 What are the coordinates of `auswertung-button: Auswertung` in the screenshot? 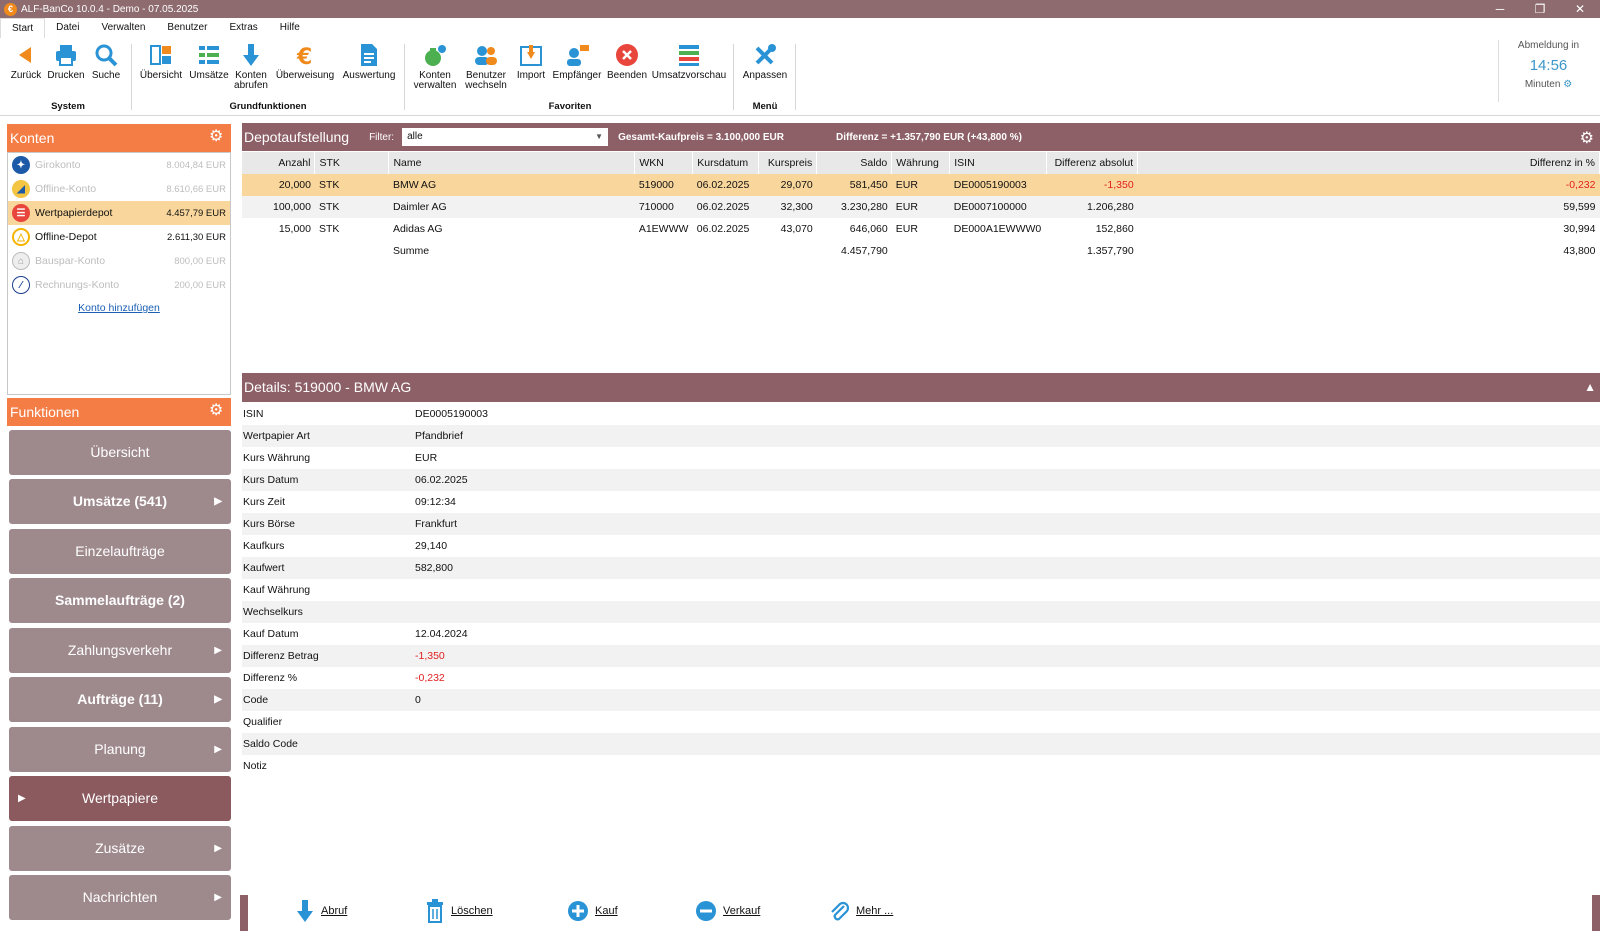 It's located at (369, 61).